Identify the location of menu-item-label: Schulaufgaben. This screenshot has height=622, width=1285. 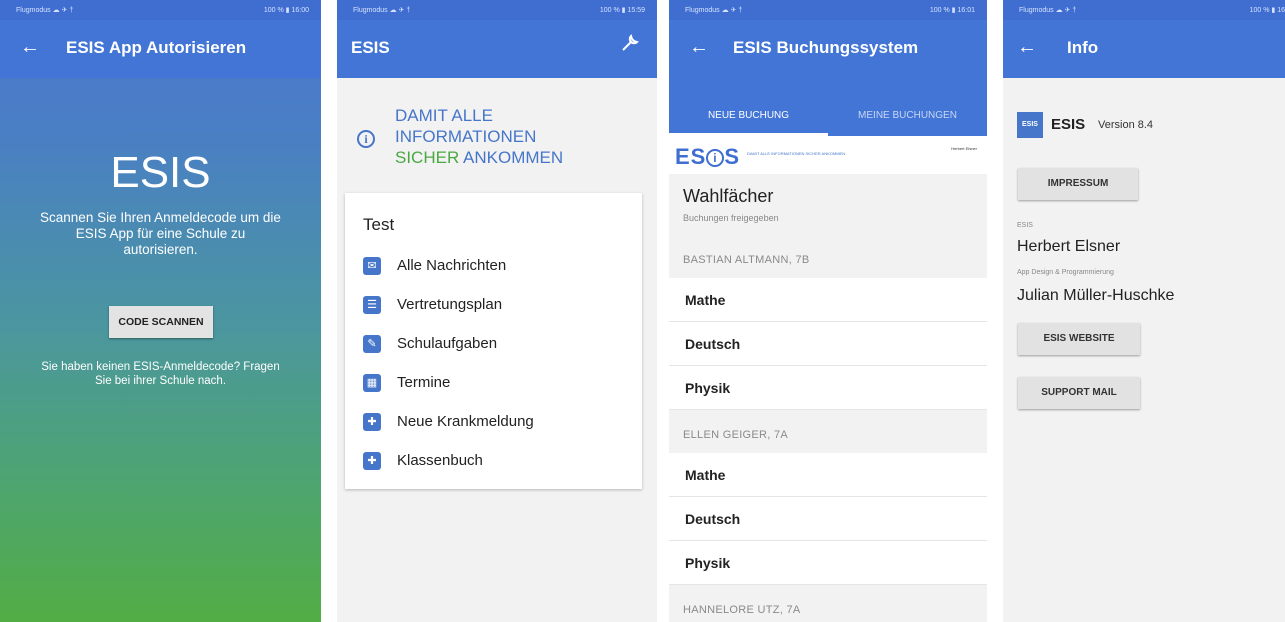
(447, 343).